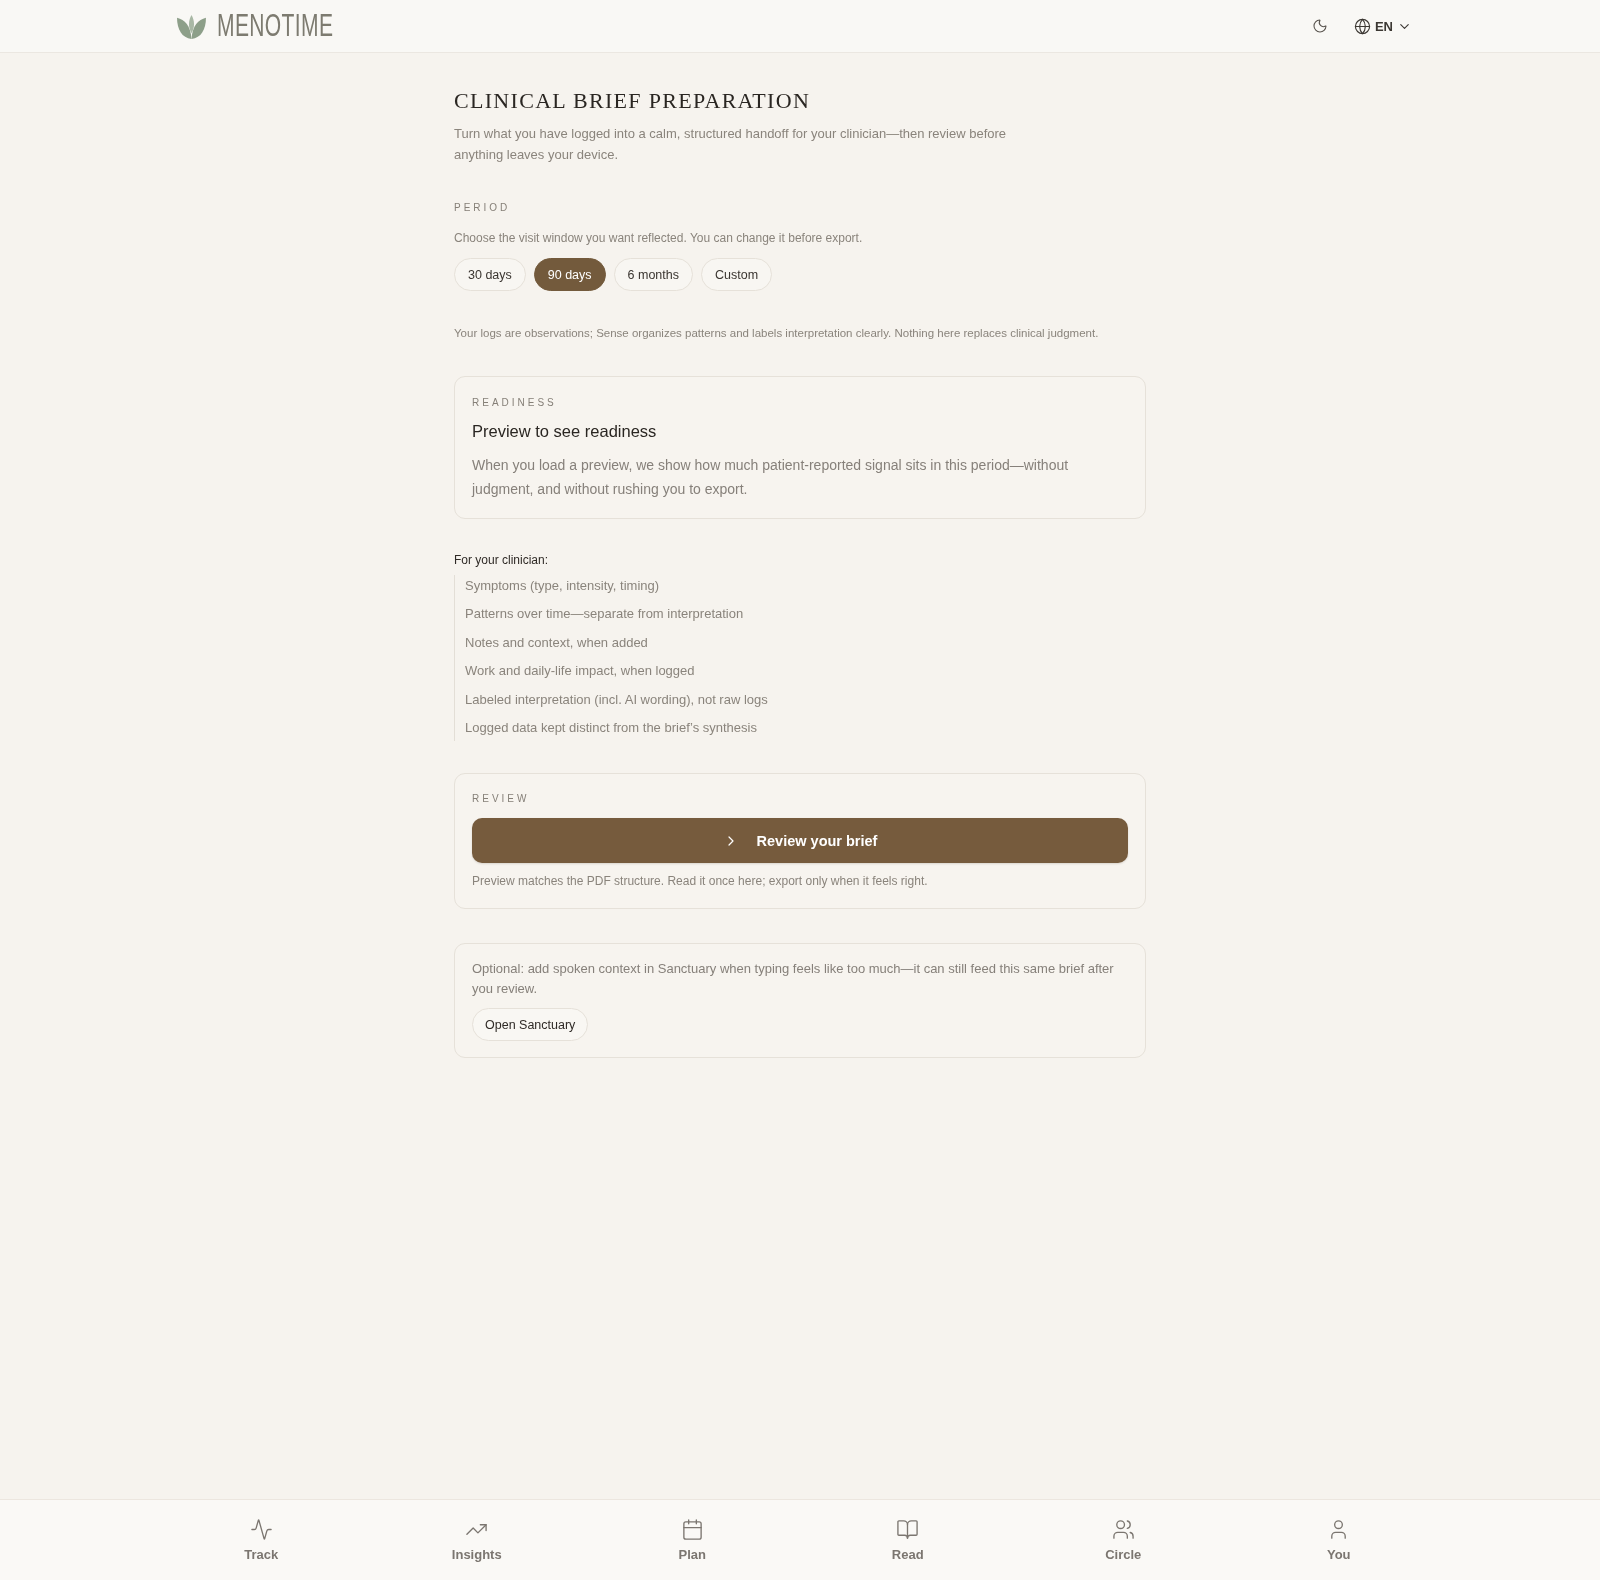 This screenshot has width=1600, height=1580. What do you see at coordinates (605, 614) in the screenshot?
I see `list-item: Patterns over time—separate from interpretation` at bounding box center [605, 614].